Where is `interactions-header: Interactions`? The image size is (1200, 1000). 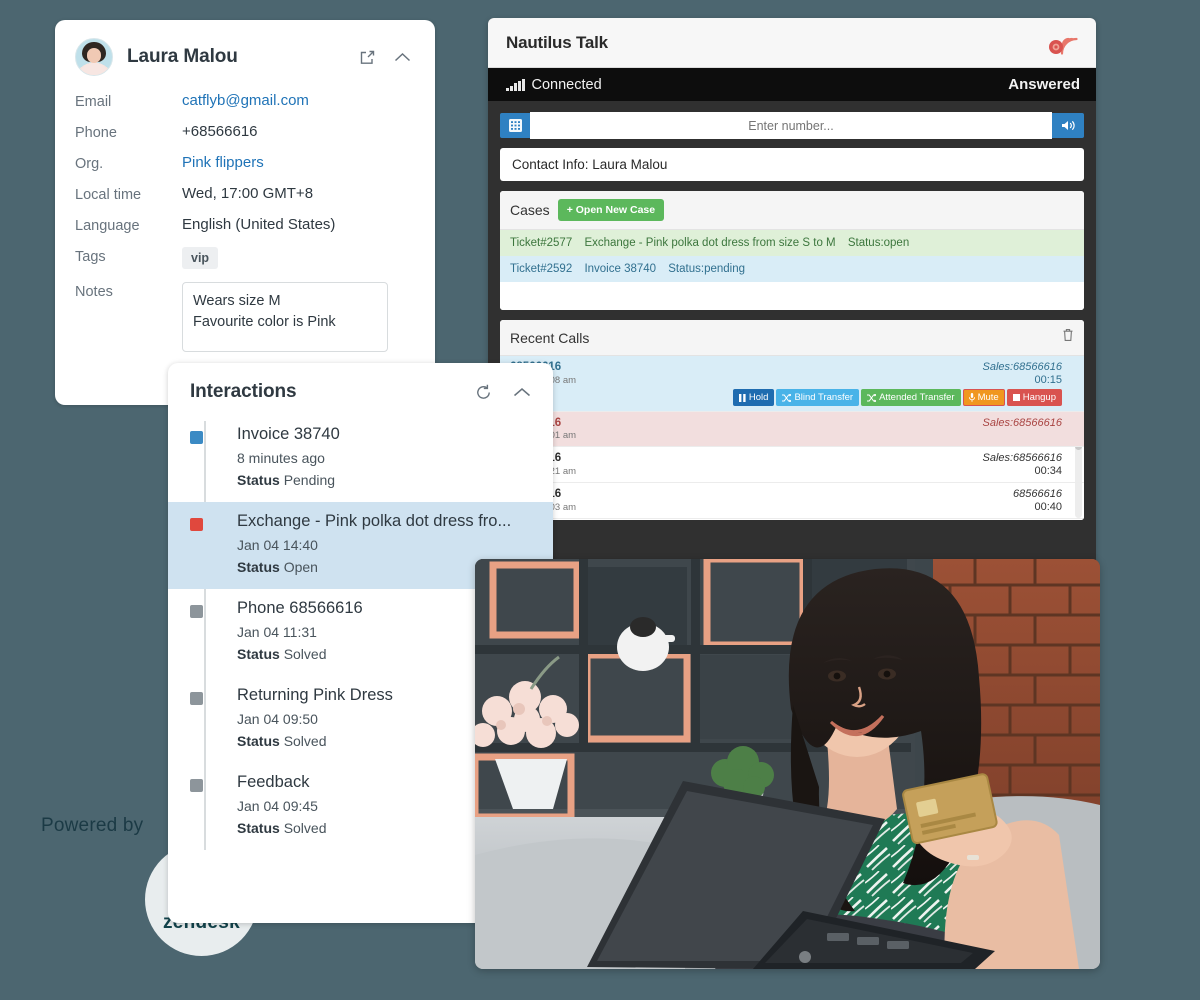 interactions-header: Interactions is located at coordinates (360, 389).